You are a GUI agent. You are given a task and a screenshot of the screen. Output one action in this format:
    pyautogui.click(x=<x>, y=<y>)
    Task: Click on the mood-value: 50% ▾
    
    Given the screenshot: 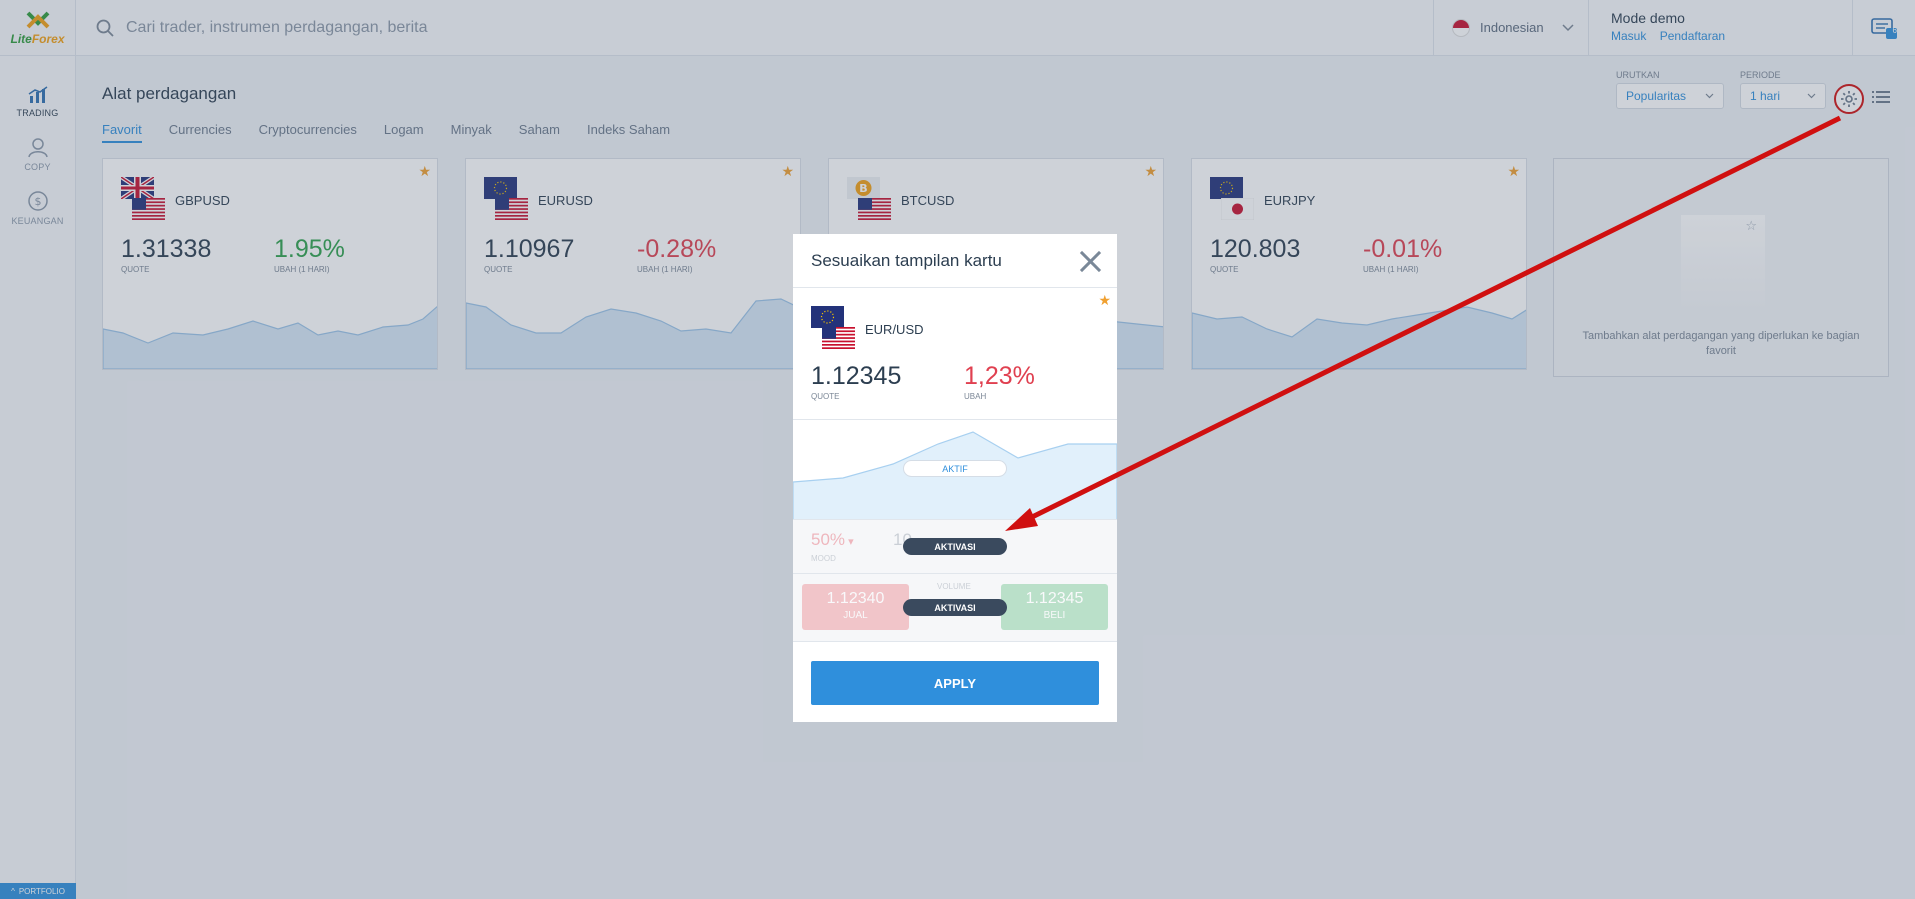 What is the action you would take?
    pyautogui.click(x=832, y=539)
    